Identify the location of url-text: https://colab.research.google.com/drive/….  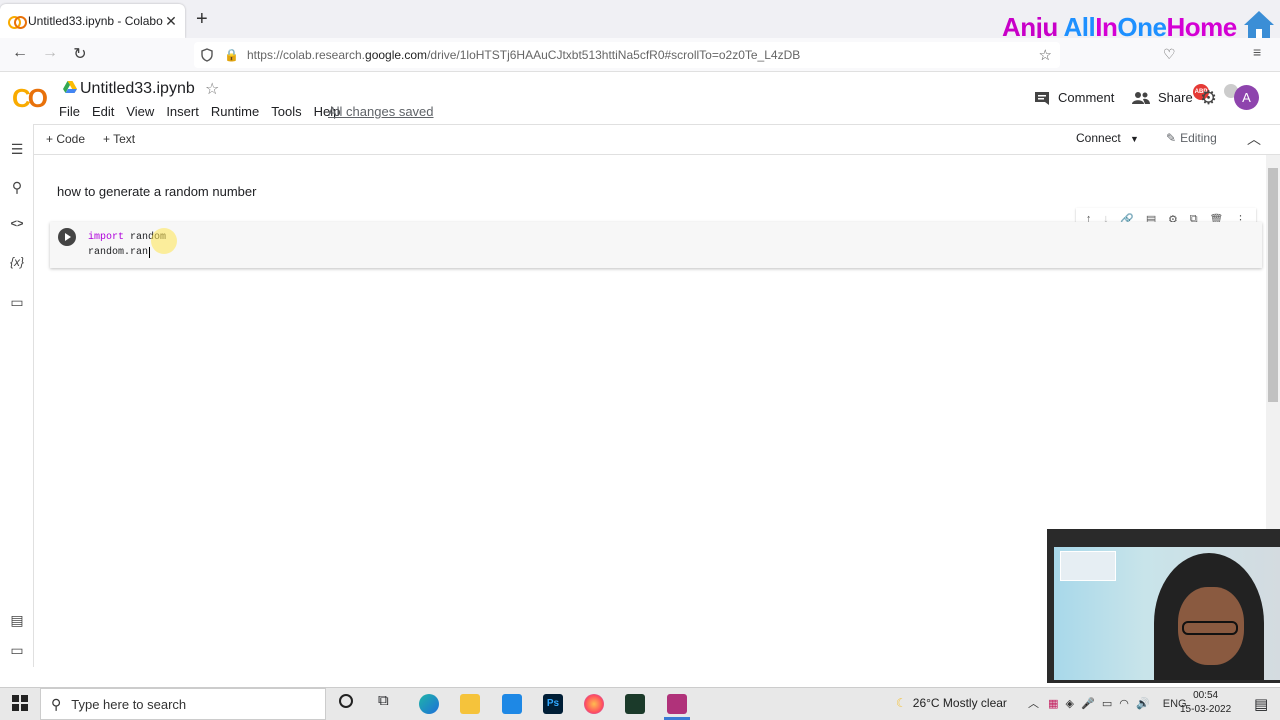
(523, 55).